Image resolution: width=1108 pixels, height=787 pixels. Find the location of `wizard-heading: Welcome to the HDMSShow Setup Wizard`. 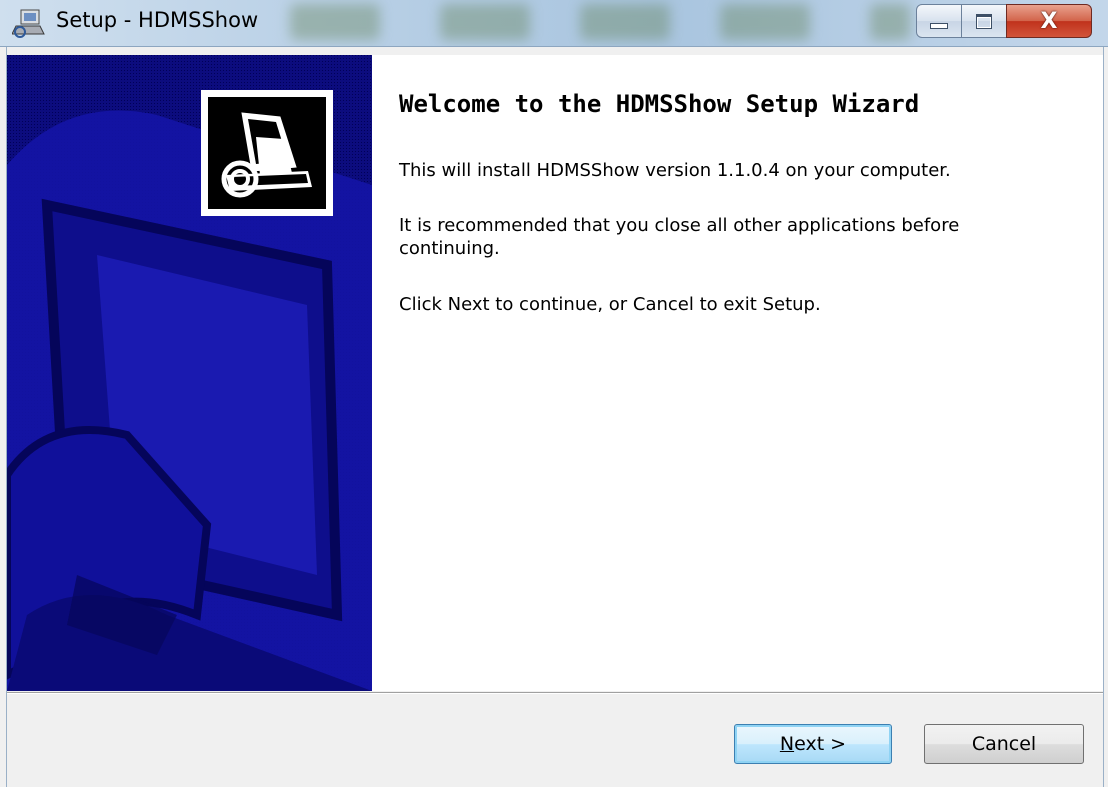

wizard-heading: Welcome to the HDMSShow Setup Wizard is located at coordinates (659, 104).